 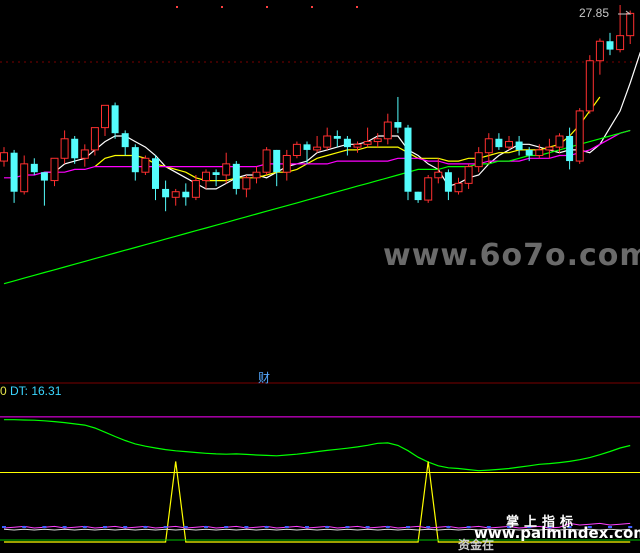 I want to click on indicator-value-label: DT: 16.31, so click(x=36, y=391).